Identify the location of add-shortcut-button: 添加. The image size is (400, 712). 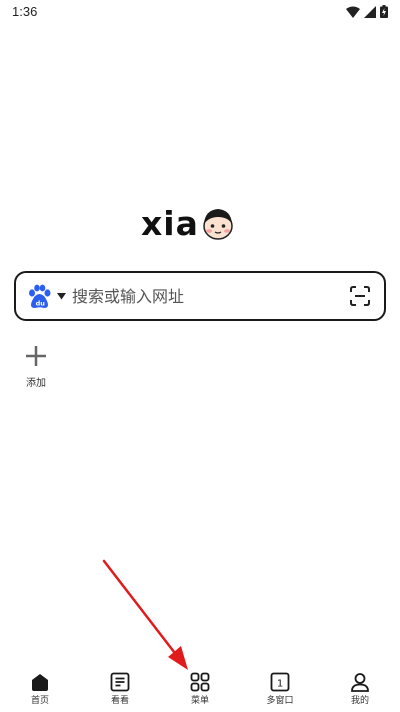
(36, 367).